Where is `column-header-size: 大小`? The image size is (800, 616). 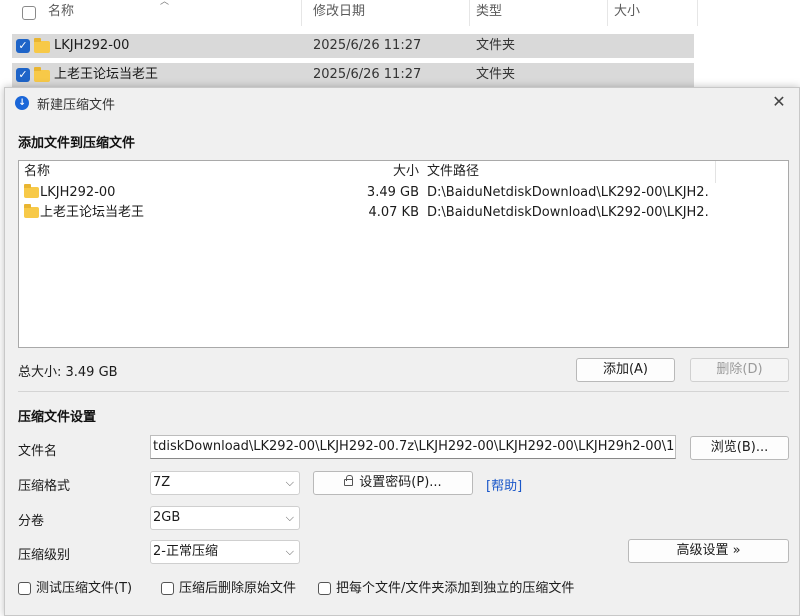 column-header-size: 大小 is located at coordinates (653, 13).